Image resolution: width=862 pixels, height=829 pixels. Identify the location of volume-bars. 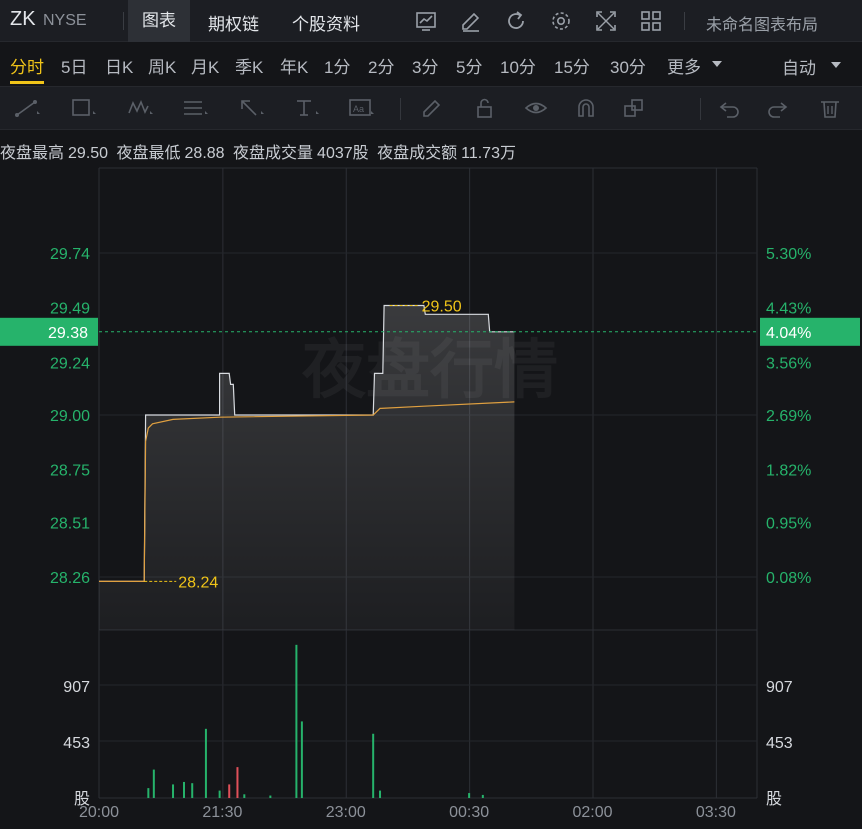
(315, 721).